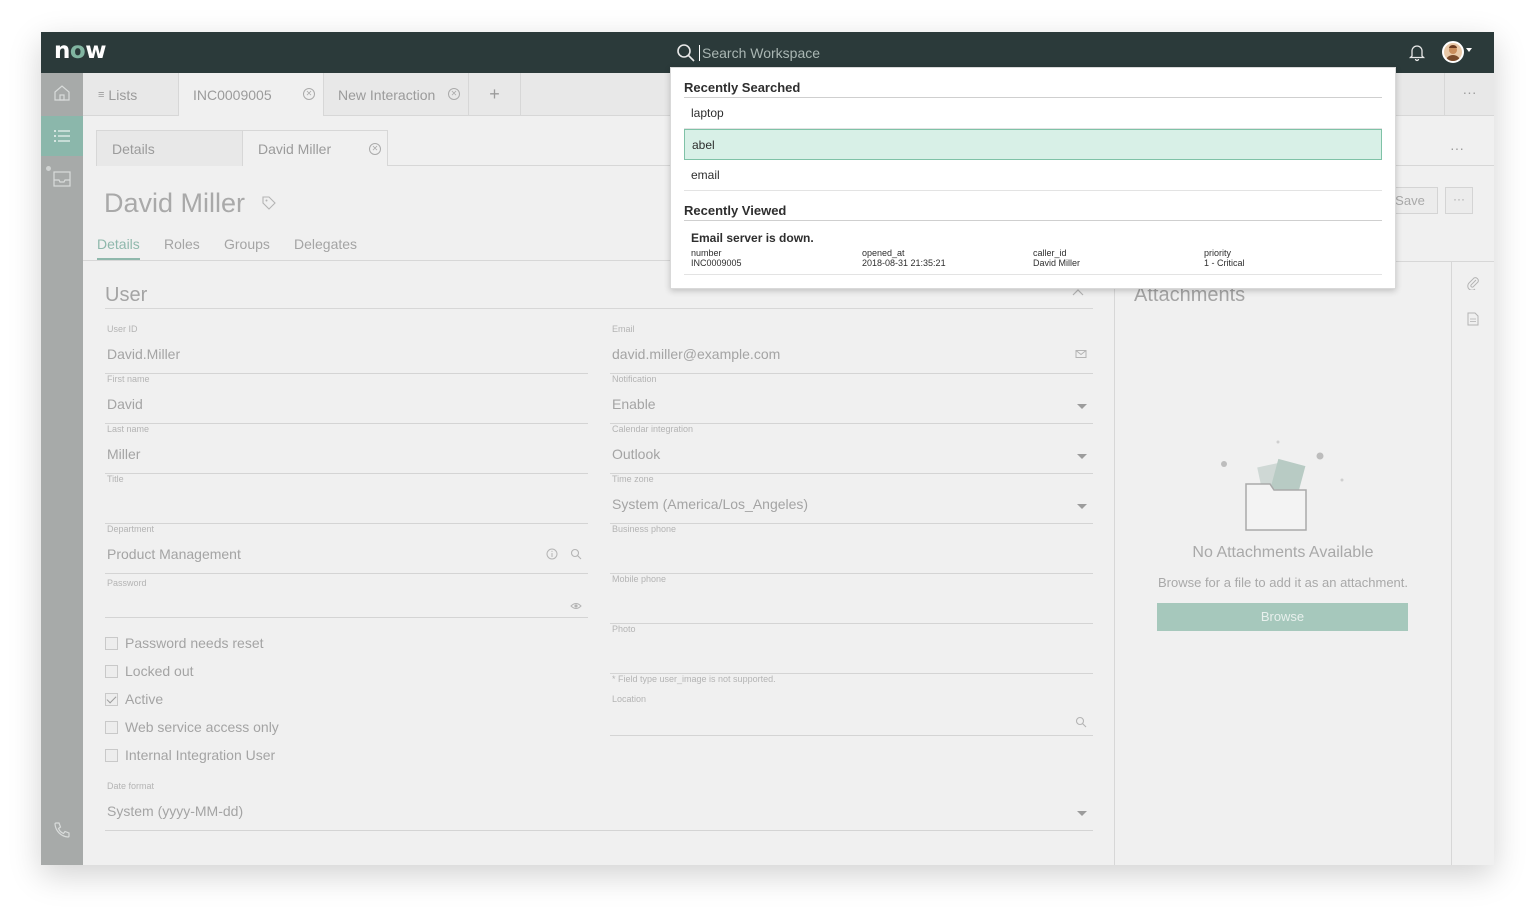 This screenshot has width=1535, height=915. Describe the element at coordinates (851, 499) in the screenshot. I see `time-zone-select: Time zone System (America/Los_Angeles)` at that location.